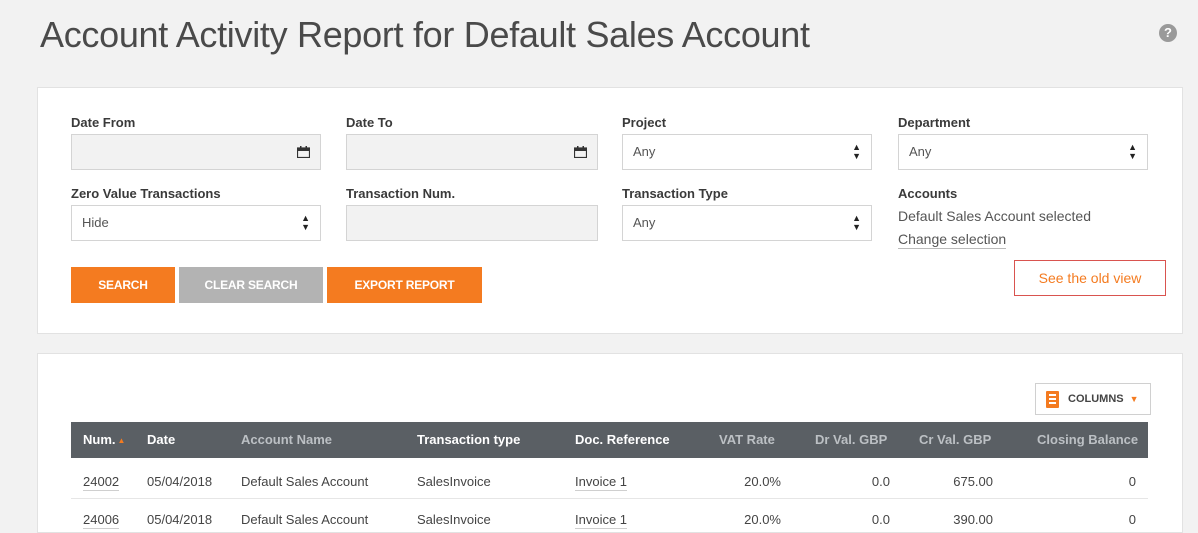 Image resolution: width=1198 pixels, height=533 pixels. I want to click on caret-down-icon: ▼, so click(1134, 399).